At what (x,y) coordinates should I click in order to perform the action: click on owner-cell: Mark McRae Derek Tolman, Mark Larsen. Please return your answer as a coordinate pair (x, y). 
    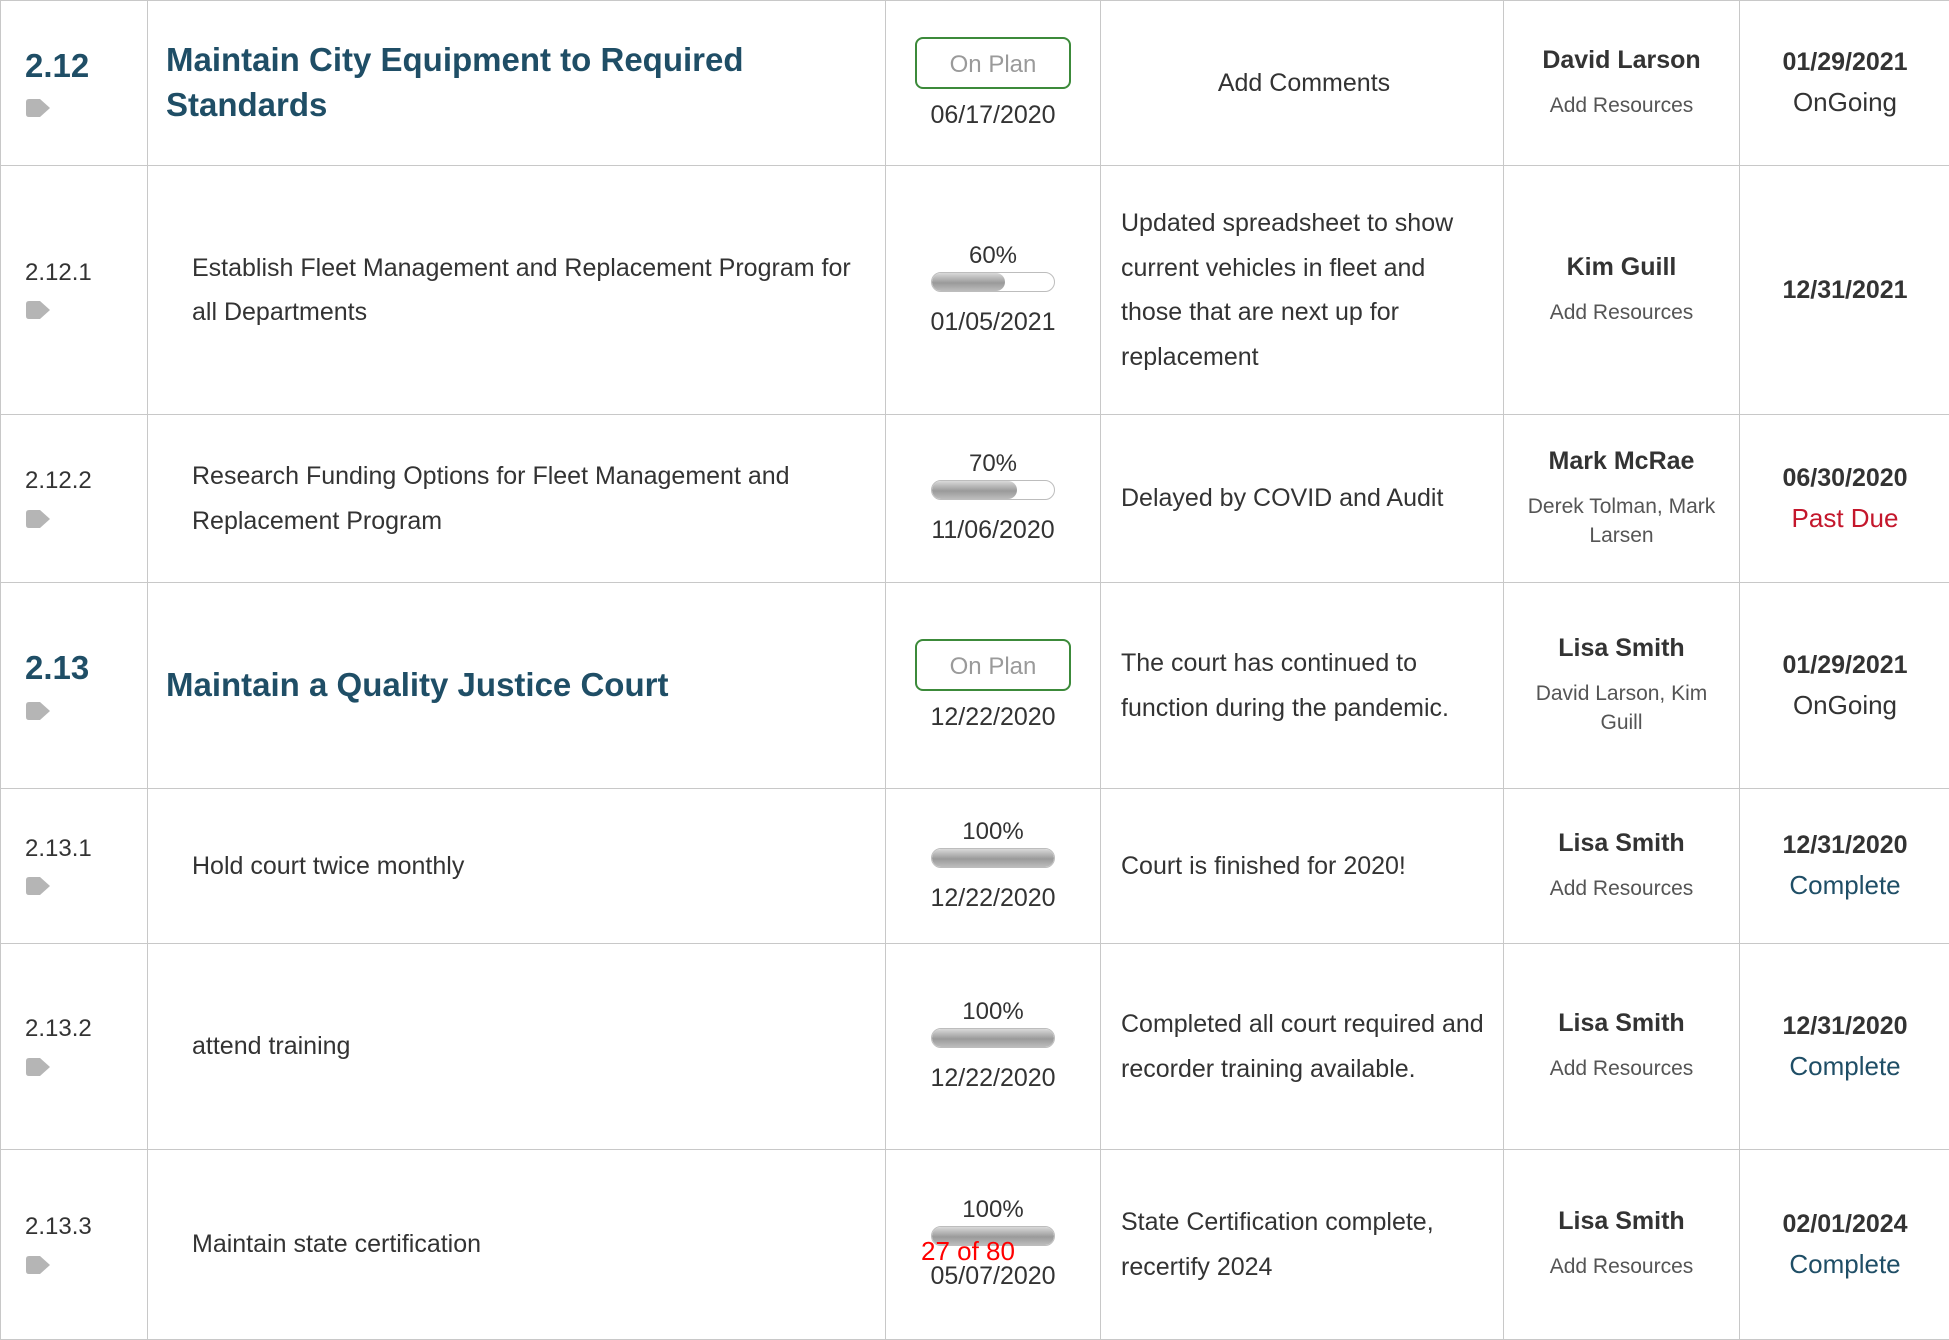
    Looking at the image, I should click on (1622, 499).